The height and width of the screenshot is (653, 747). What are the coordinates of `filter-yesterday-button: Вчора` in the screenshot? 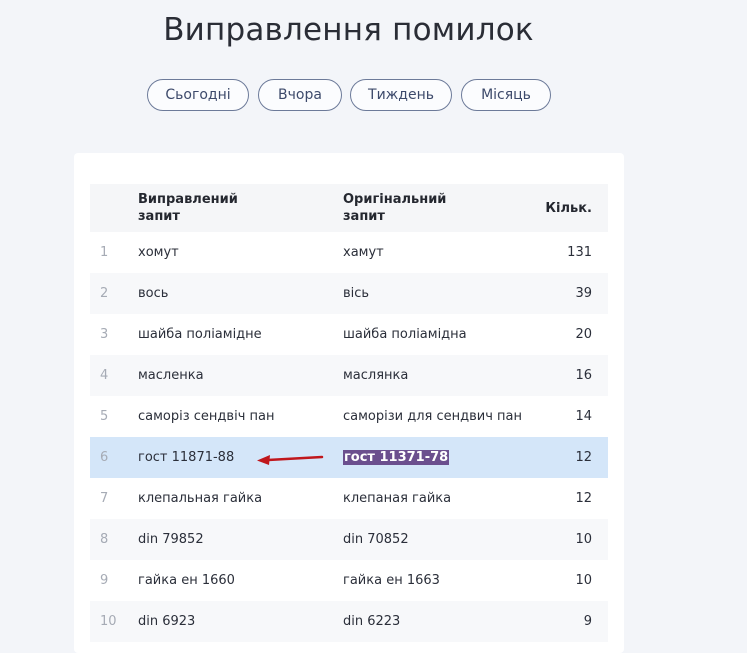 It's located at (300, 95).